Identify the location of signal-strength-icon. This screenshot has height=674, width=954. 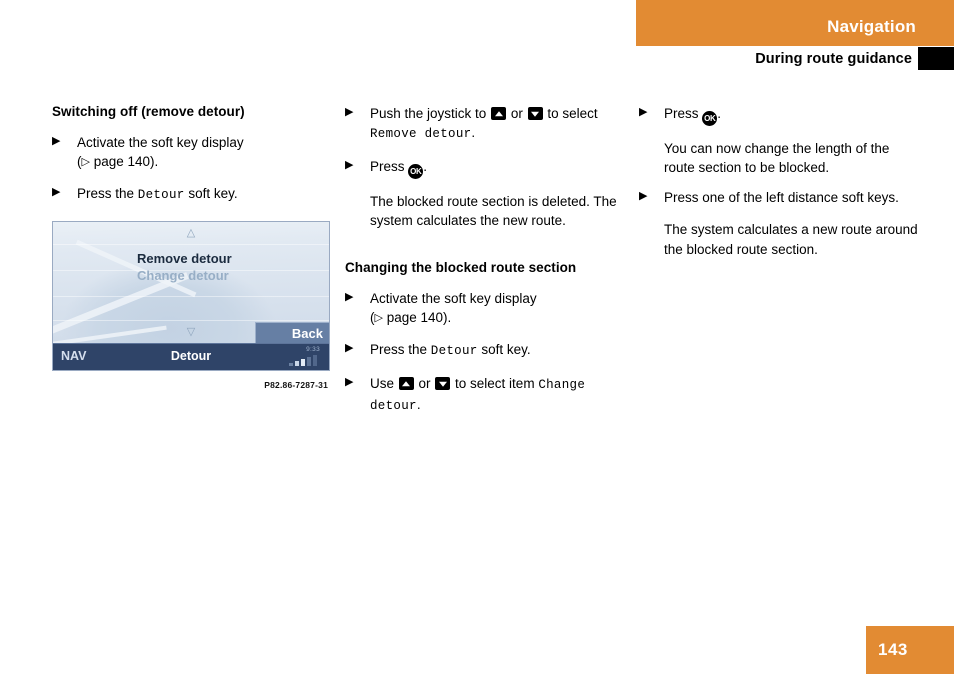
(306, 360).